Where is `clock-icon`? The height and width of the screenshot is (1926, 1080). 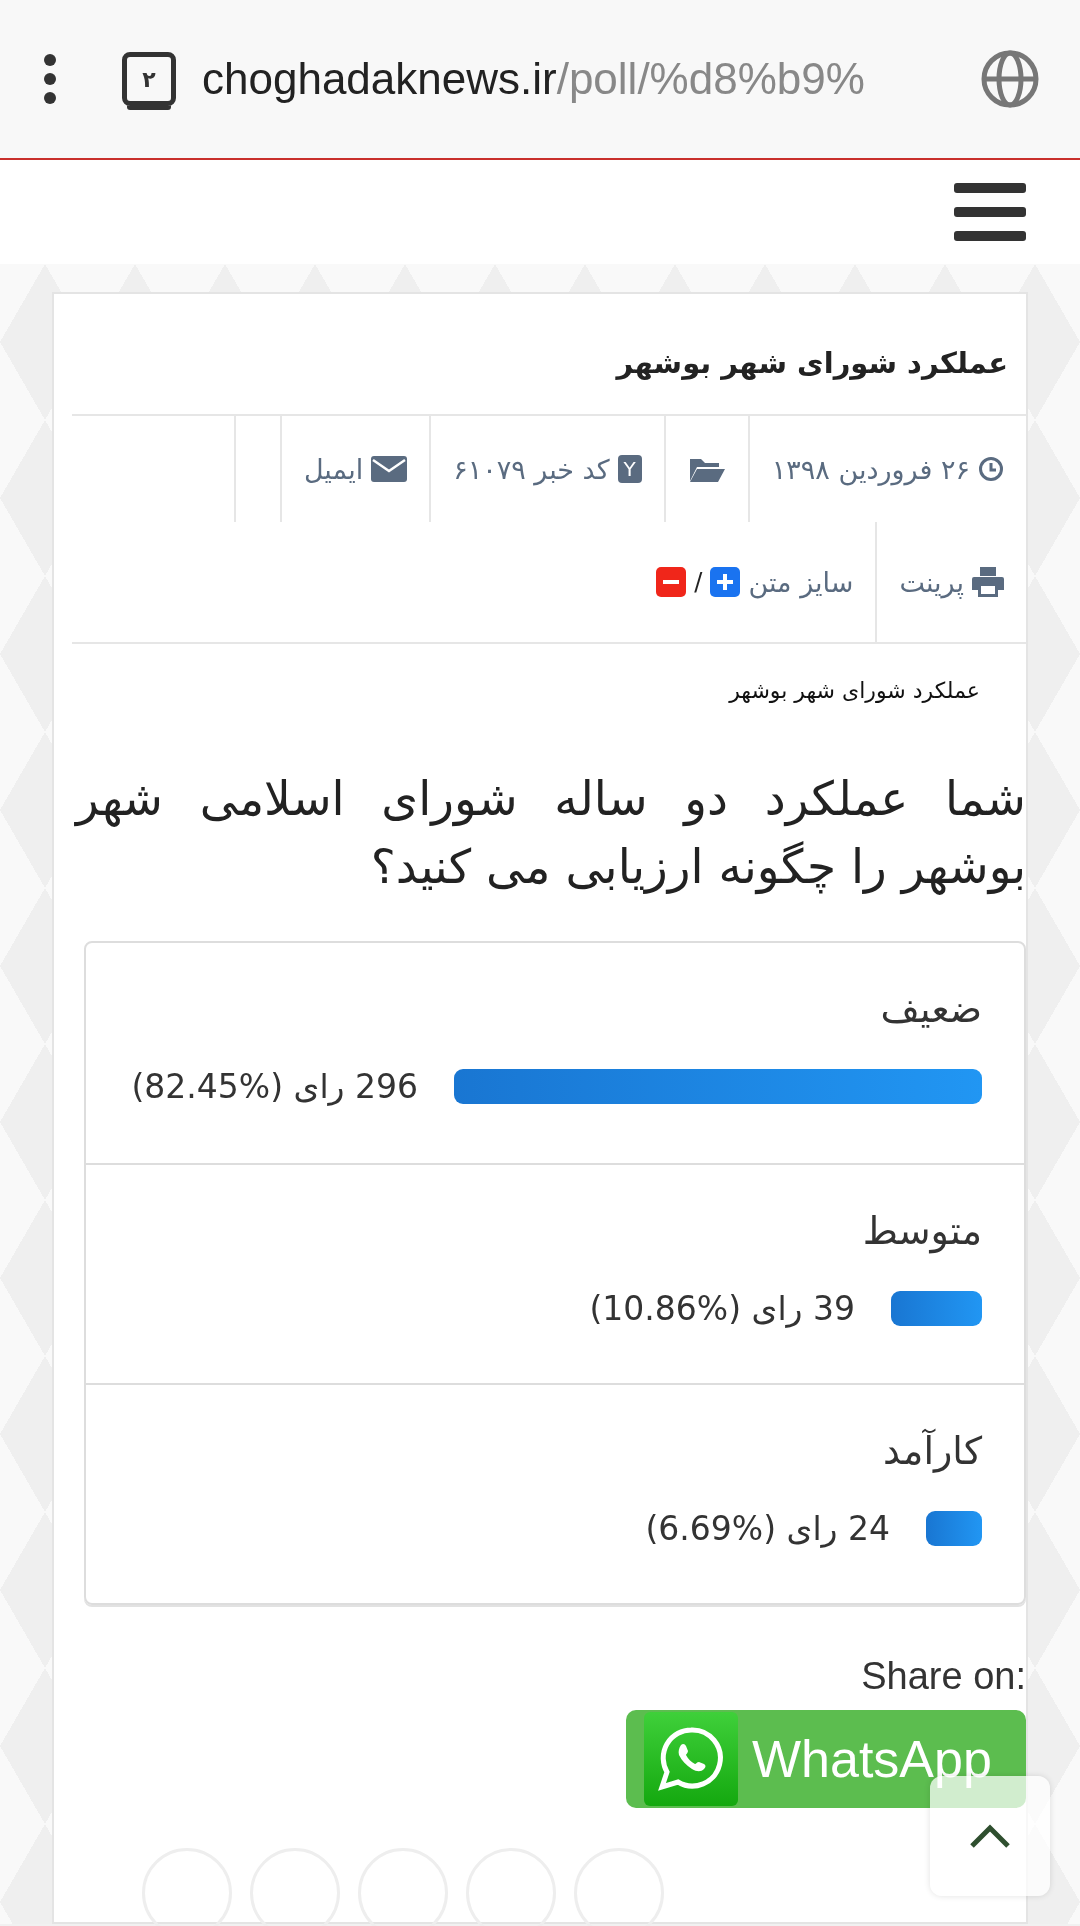 clock-icon is located at coordinates (991, 469).